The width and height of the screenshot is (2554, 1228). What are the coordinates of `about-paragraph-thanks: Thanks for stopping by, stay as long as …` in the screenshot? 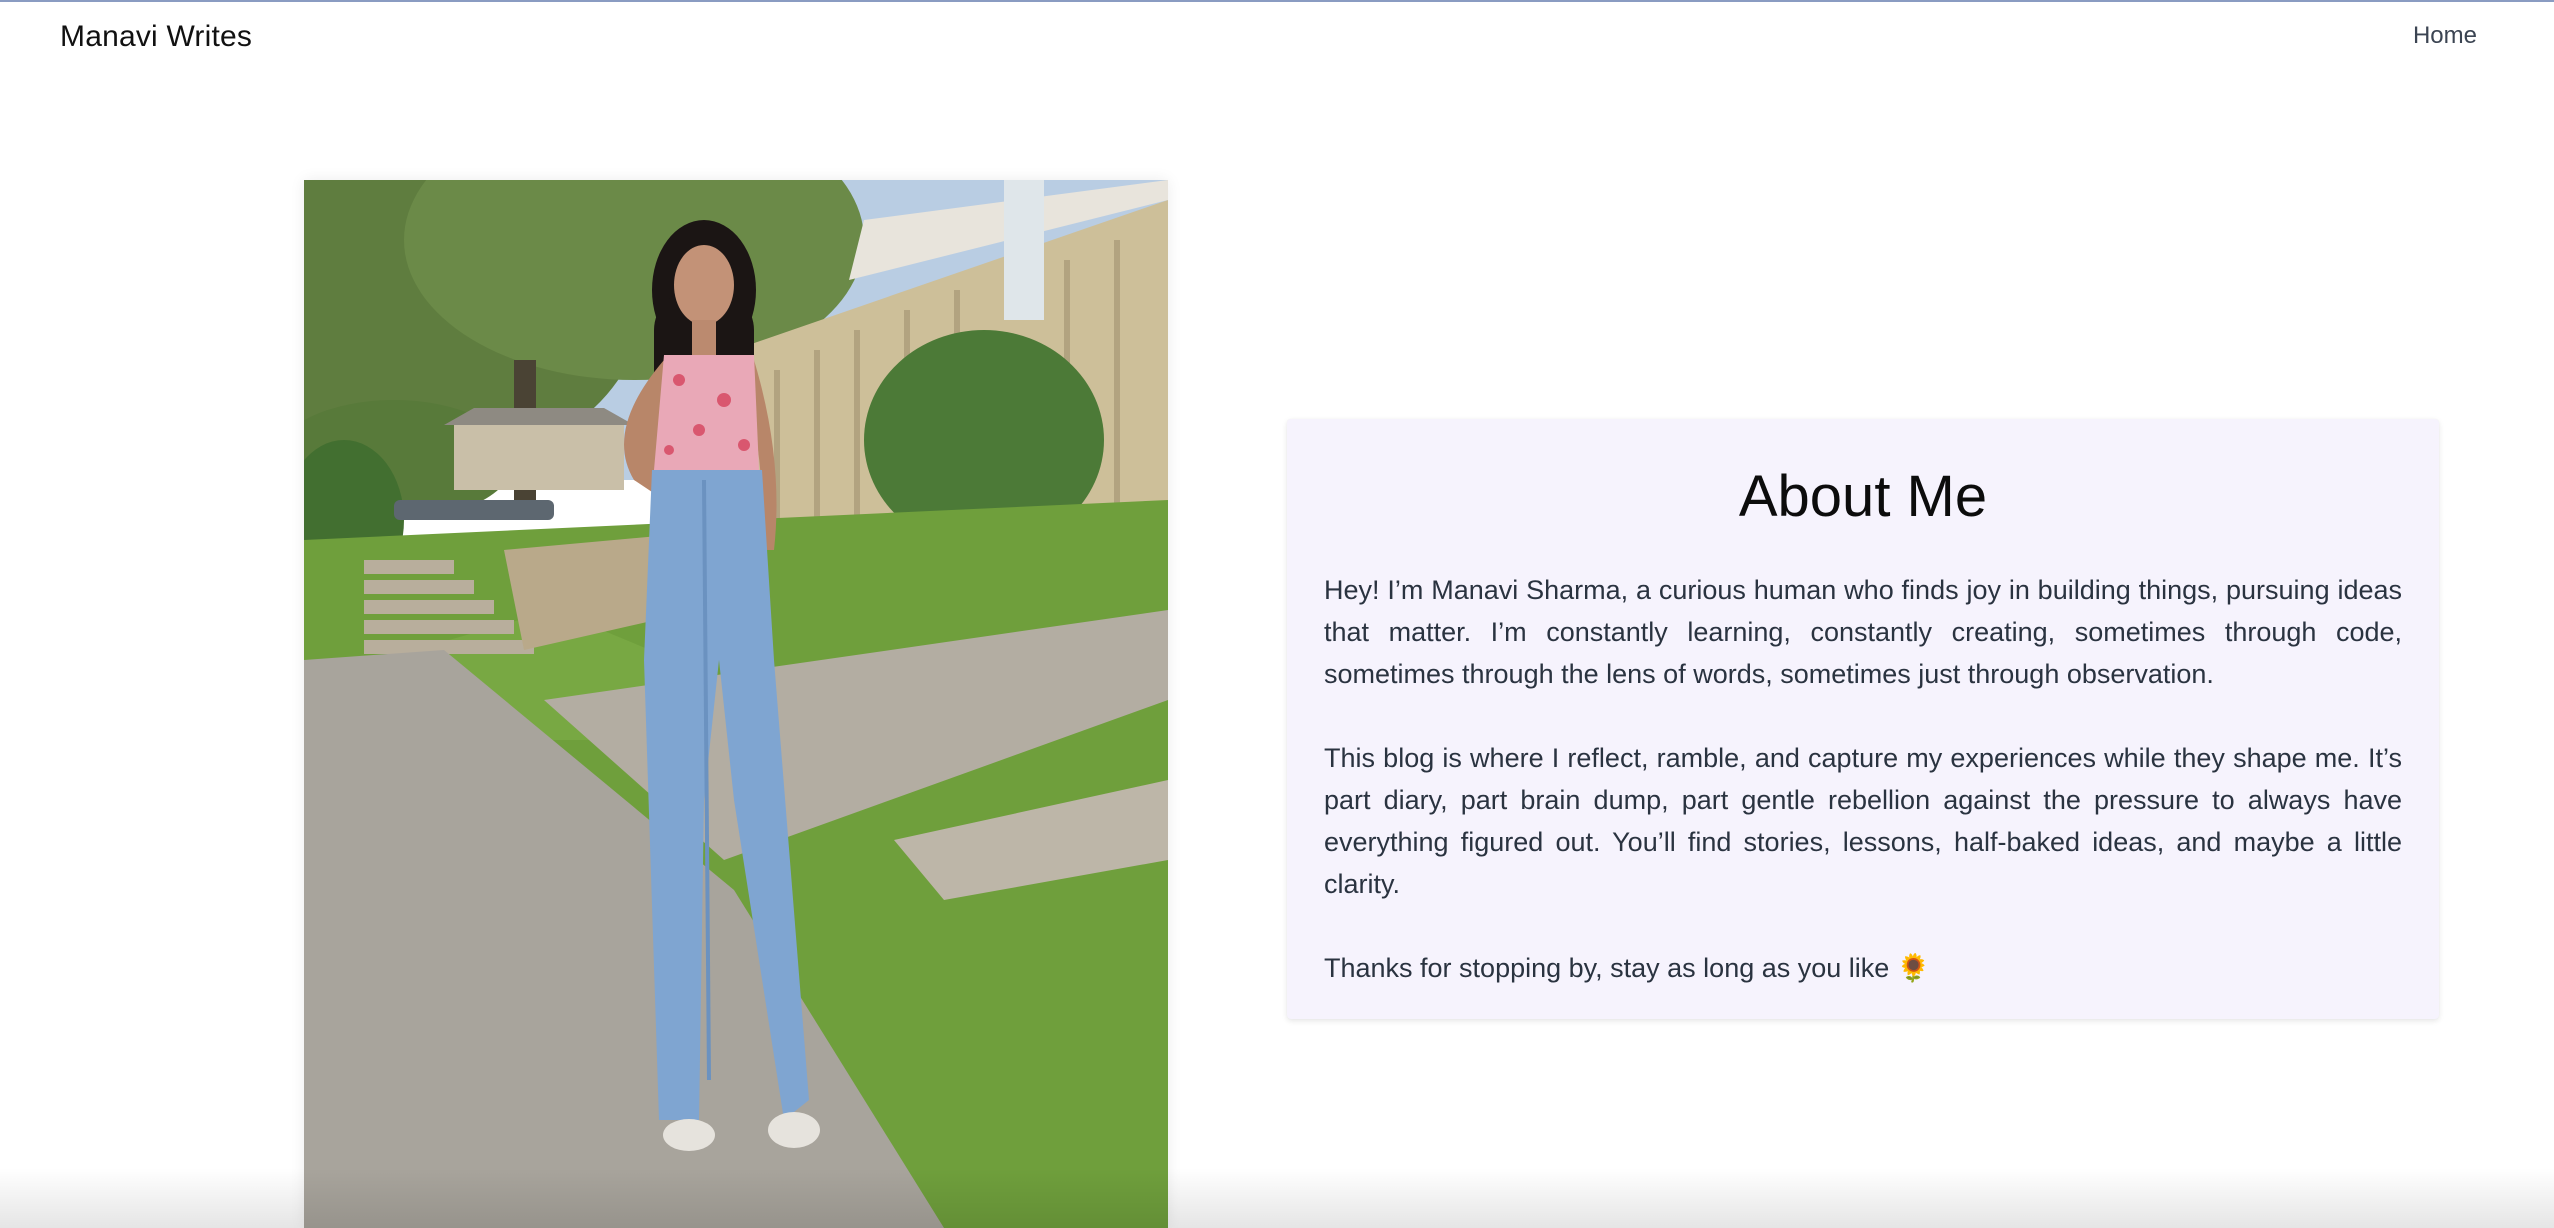 It's located at (1627, 967).